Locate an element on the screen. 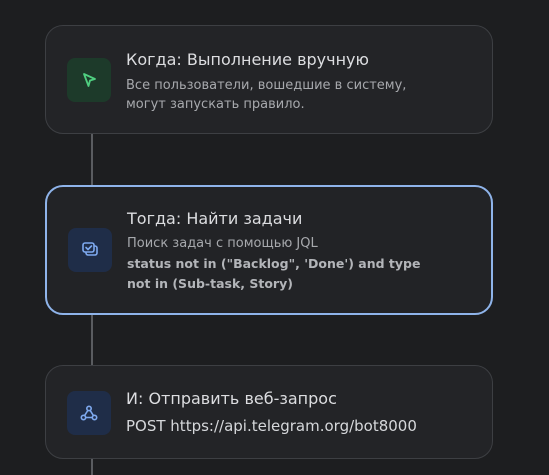  find-issues-icon-tile is located at coordinates (90, 250).